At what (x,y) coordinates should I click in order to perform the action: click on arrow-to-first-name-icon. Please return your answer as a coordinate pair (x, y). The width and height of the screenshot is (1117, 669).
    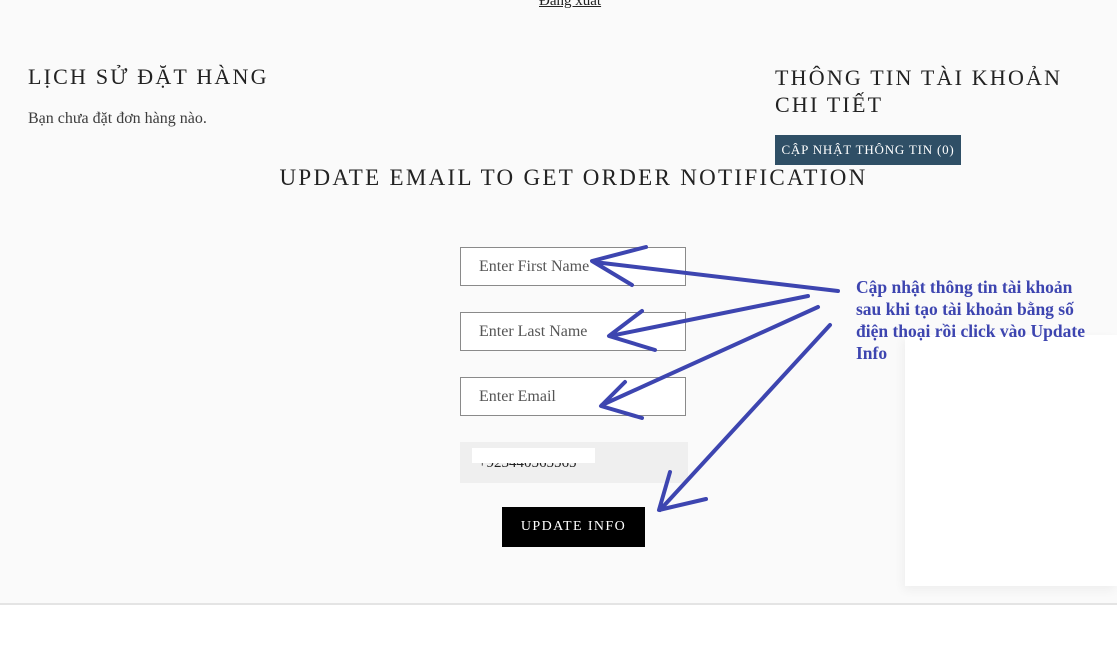
    Looking at the image, I should click on (715, 269).